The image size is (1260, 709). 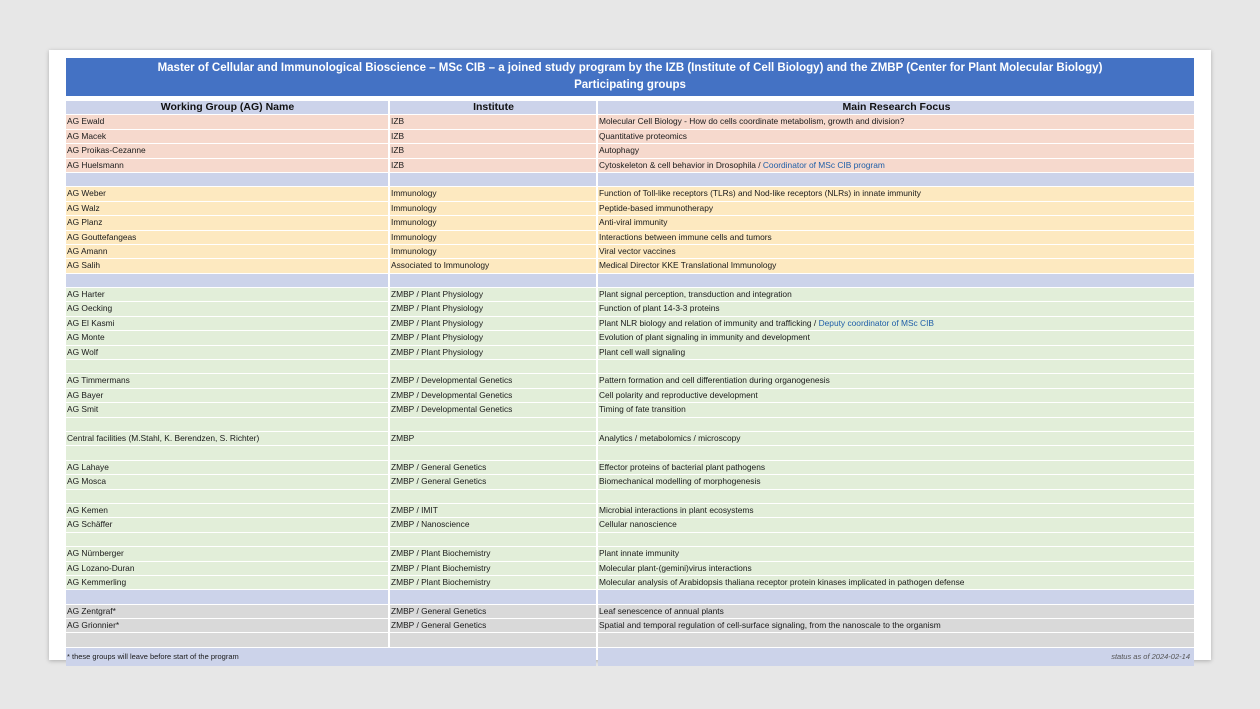 I want to click on group-name: AG Kemmerling, so click(x=227, y=582).